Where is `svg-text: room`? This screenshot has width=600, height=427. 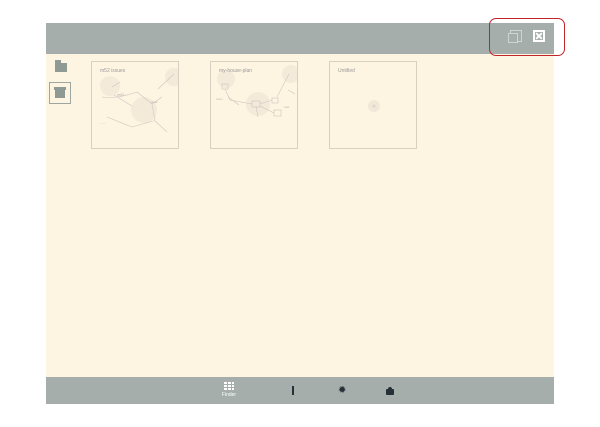 svg-text: room is located at coordinates (219, 99).